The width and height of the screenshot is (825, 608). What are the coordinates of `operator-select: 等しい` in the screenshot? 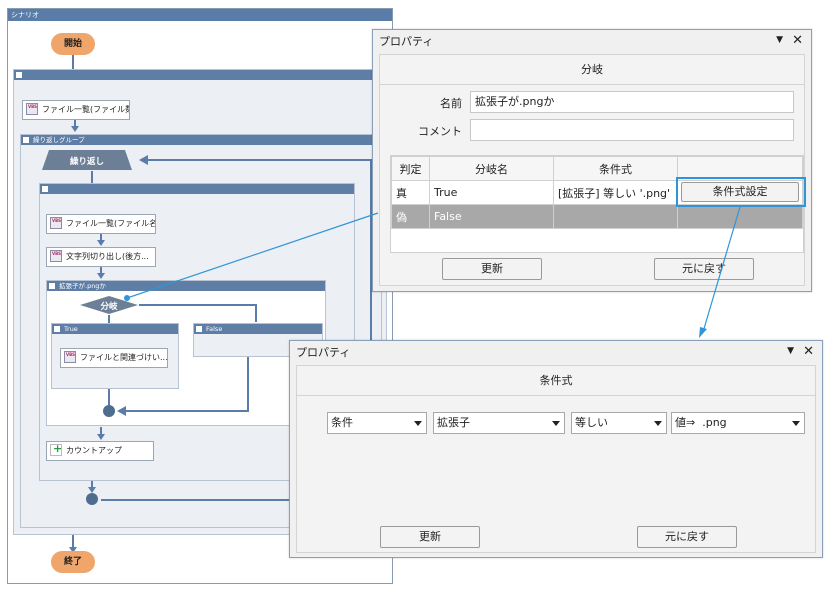 It's located at (619, 423).